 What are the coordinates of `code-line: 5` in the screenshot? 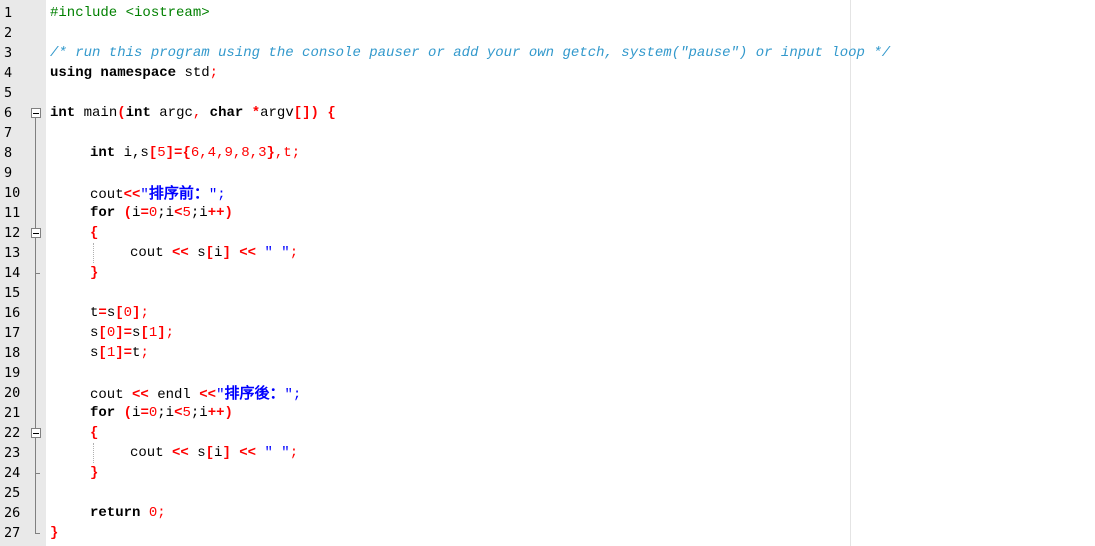 It's located at (547, 93).